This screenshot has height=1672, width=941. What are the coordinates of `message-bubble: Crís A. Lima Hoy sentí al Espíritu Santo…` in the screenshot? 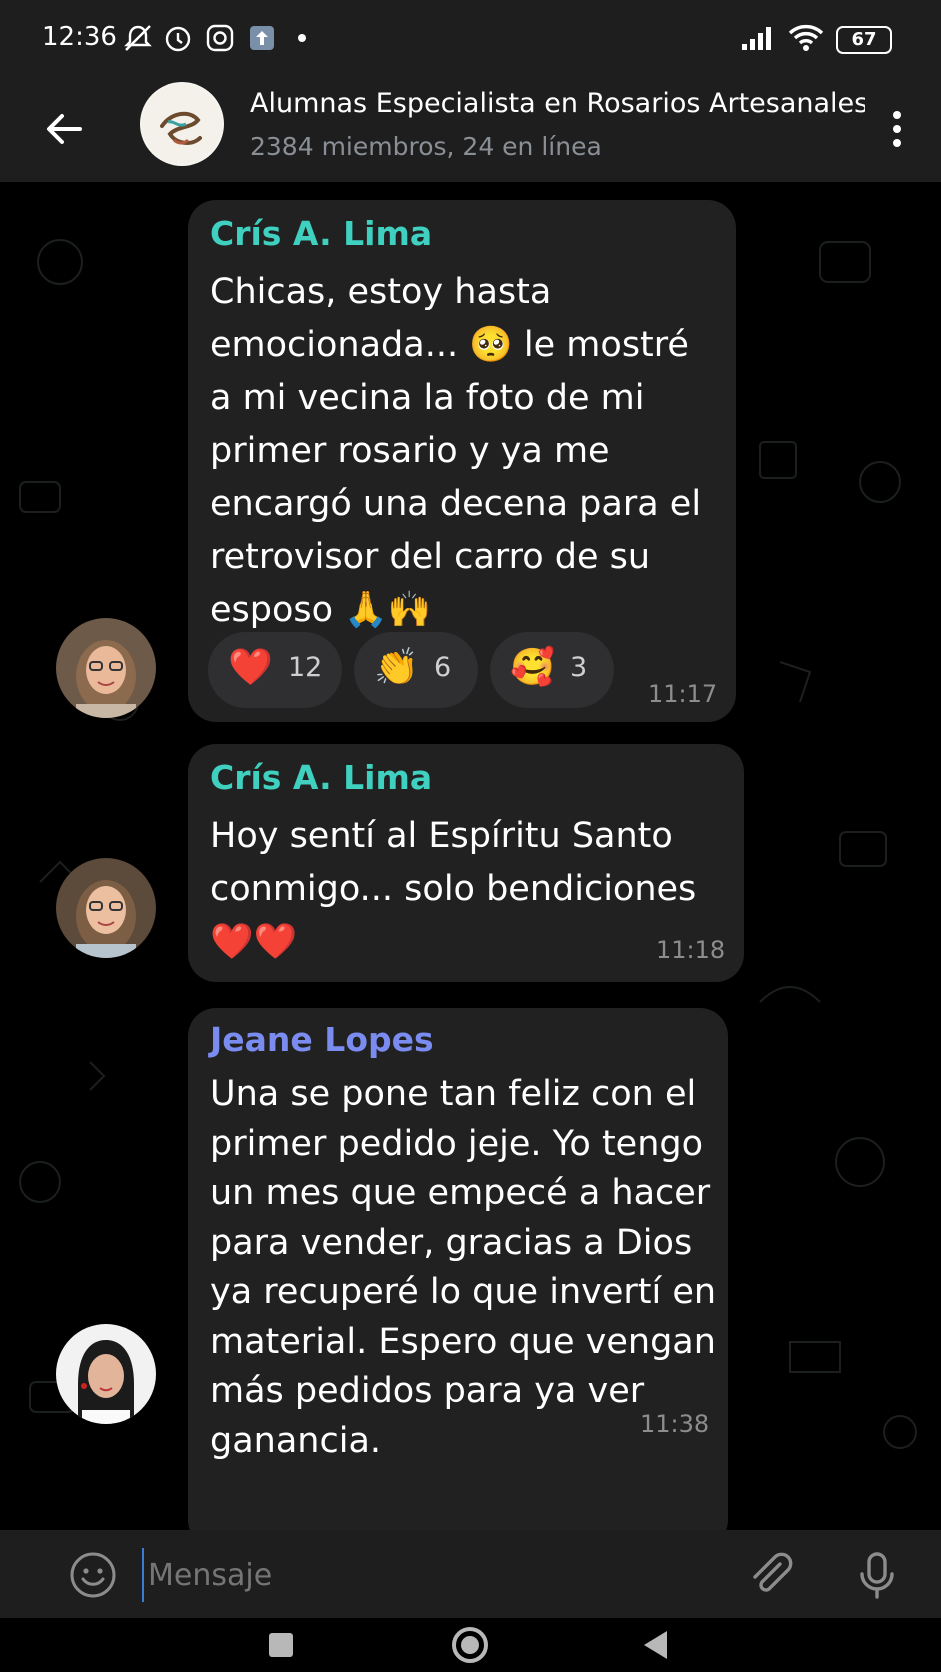 It's located at (466, 863).